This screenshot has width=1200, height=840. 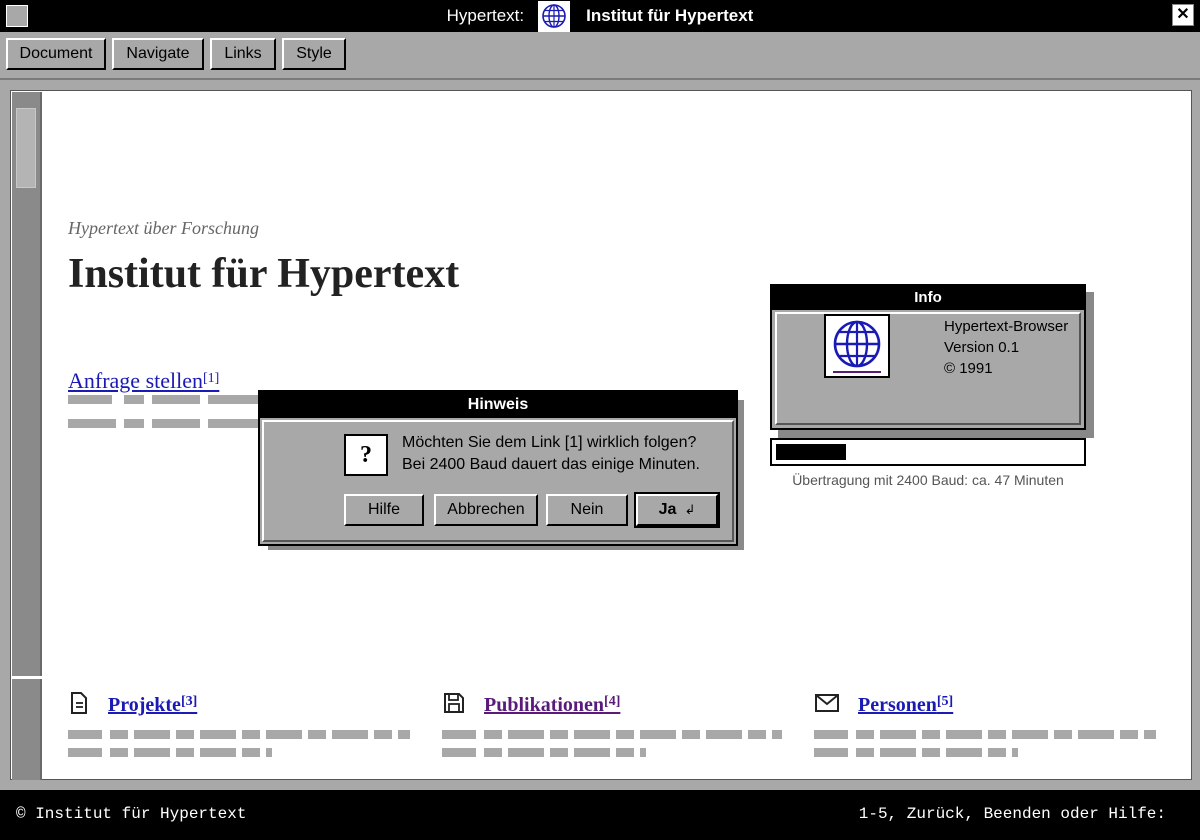 What do you see at coordinates (811, 452) in the screenshot?
I see `transfer-progress-fill` at bounding box center [811, 452].